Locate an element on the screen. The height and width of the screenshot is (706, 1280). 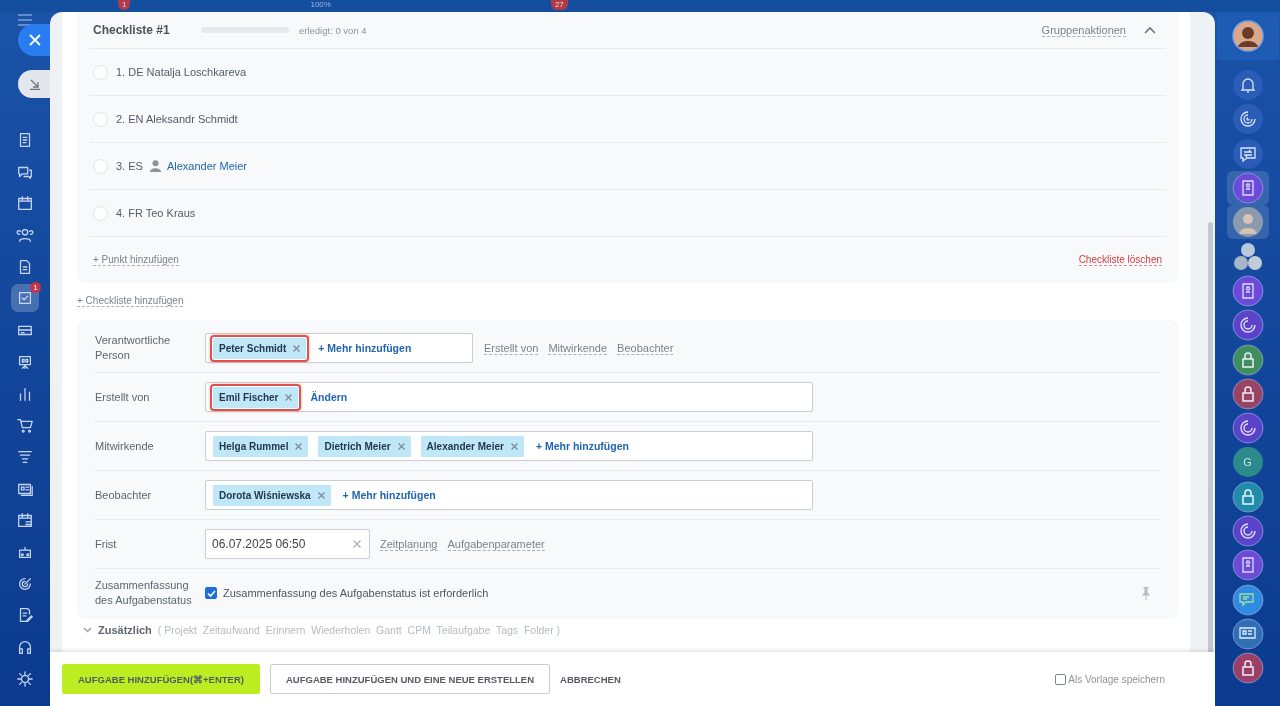
add-checklist-link: + Checkliste hinzufügen is located at coordinates (130, 301).